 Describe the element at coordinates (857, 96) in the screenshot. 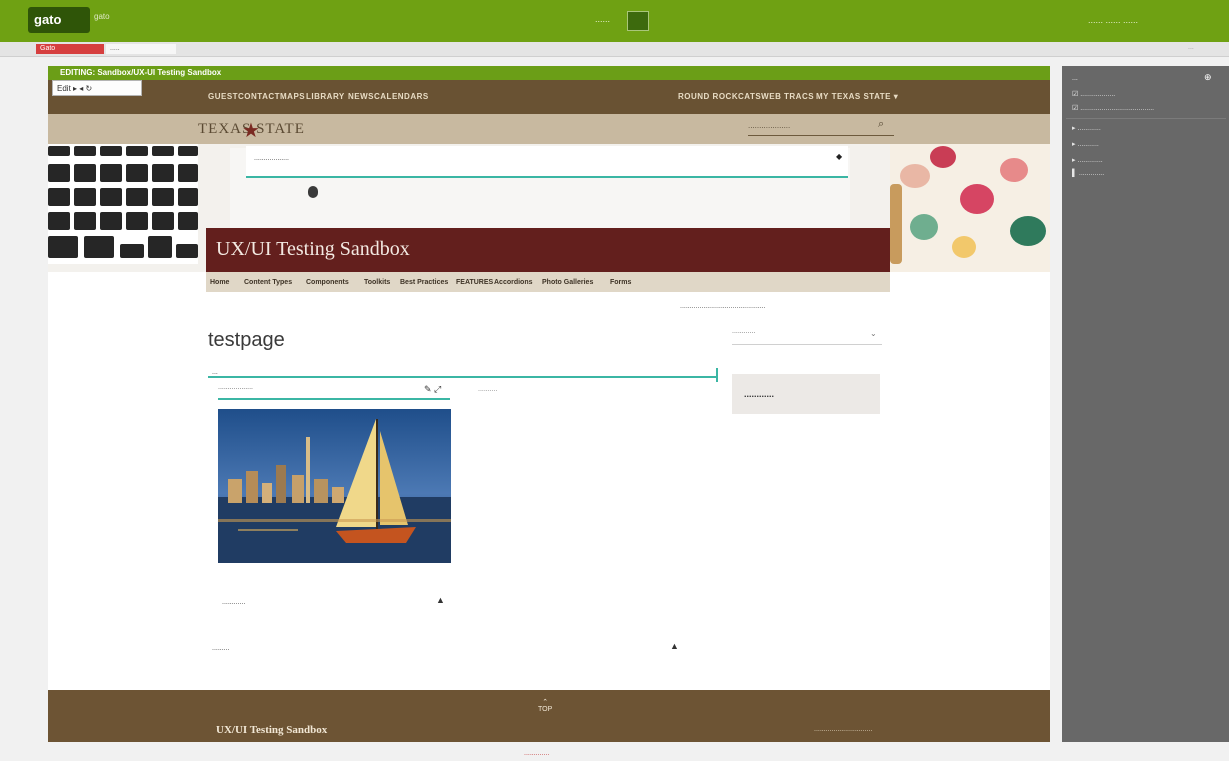

I see `utility-nav-item: MY TEXAS STATE ▾` at that location.